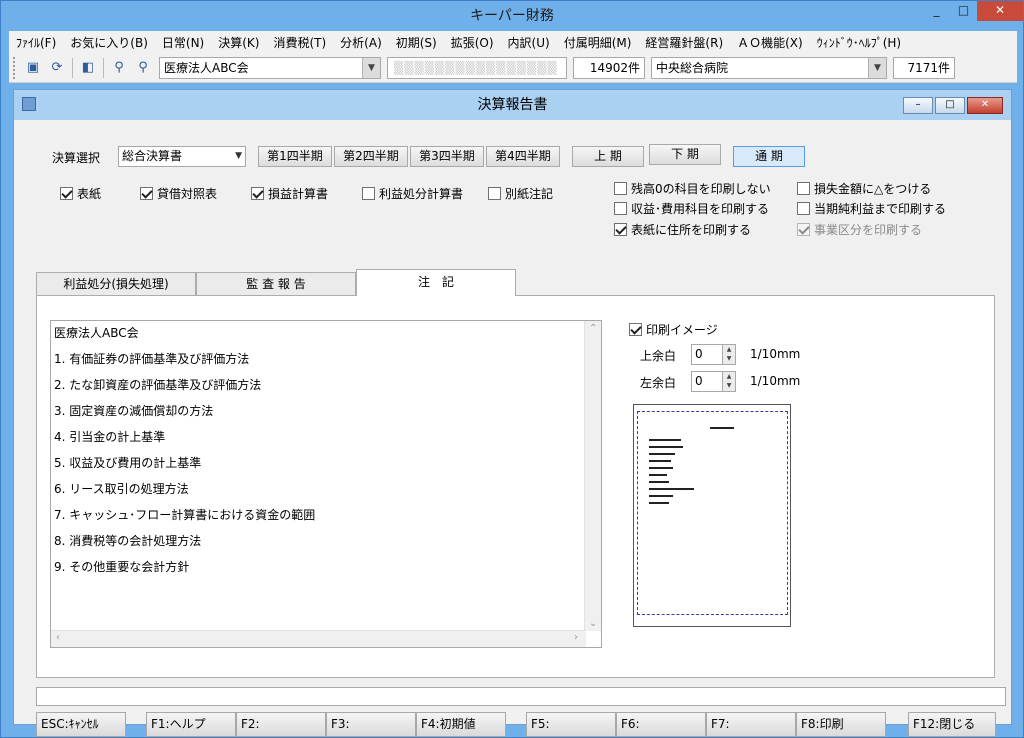 This screenshot has width=1024, height=738. Describe the element at coordinates (859, 42) in the screenshot. I see `menu-window-help: ｳｨﾝﾄﾞｳ･ﾍﾙﾌﾟ(H)` at that location.